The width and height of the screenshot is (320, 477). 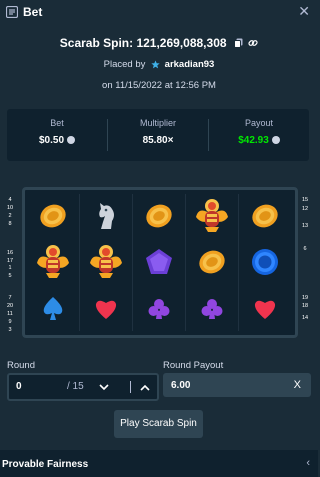 I want to click on stat-bet: Bet $0.50, so click(x=57, y=135).